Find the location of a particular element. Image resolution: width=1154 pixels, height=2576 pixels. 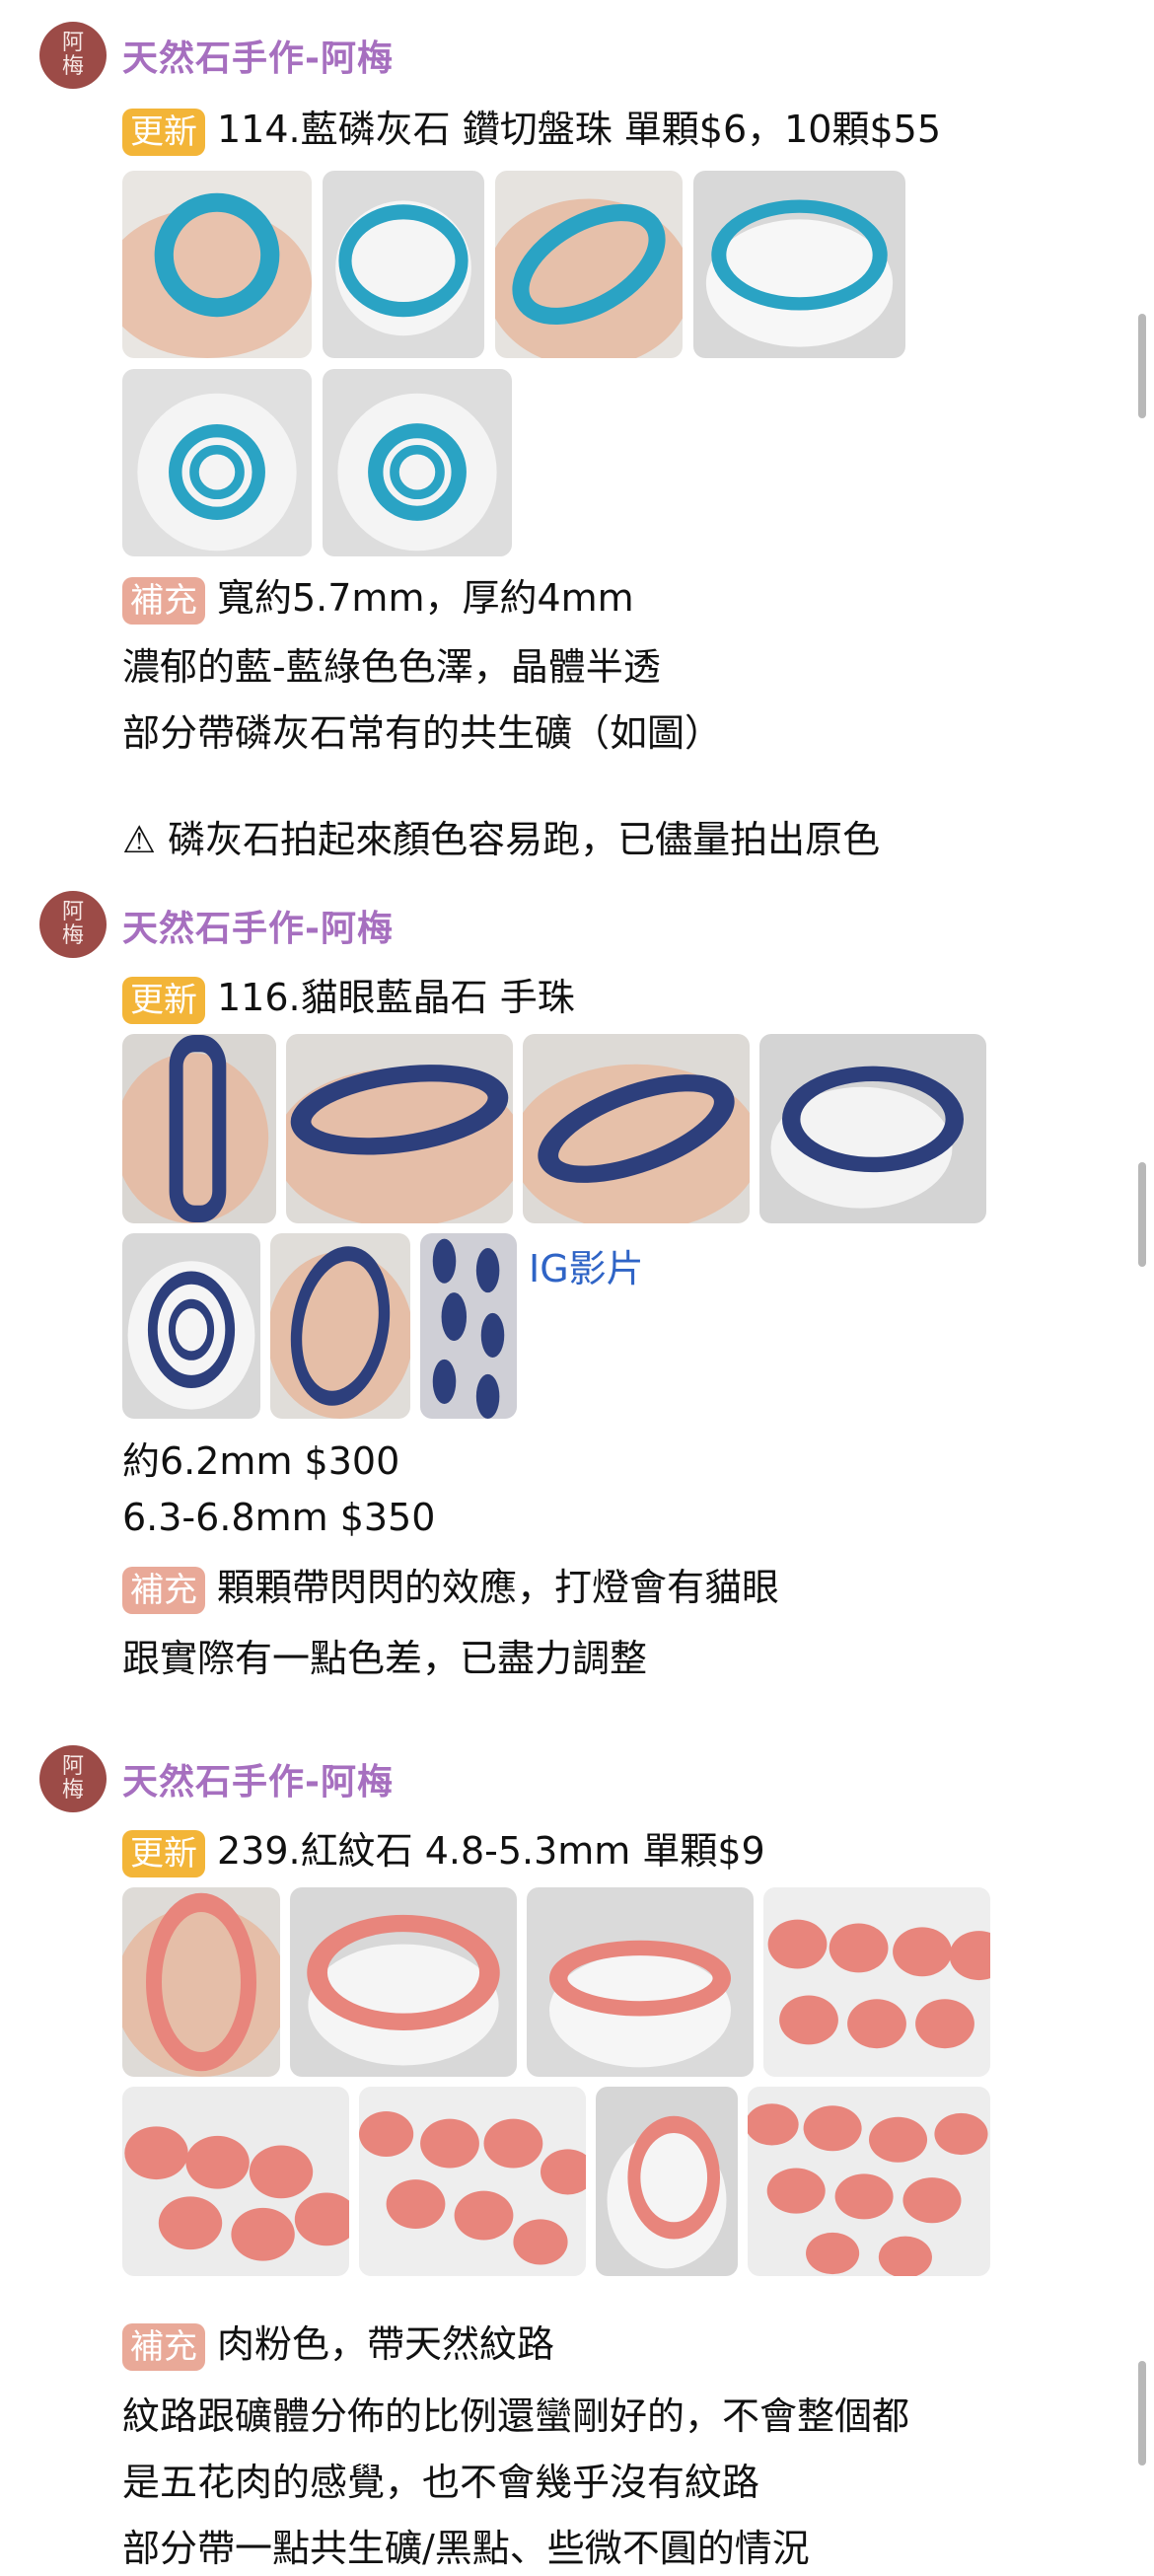

body-text: 跟實際有一點色差，已盡力調整 is located at coordinates (385, 1658).